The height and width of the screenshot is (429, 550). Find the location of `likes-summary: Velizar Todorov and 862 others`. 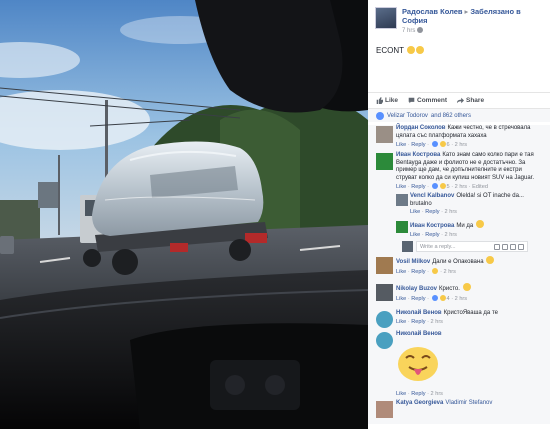

likes-summary: Velizar Todorov and 862 others is located at coordinates (459, 115).